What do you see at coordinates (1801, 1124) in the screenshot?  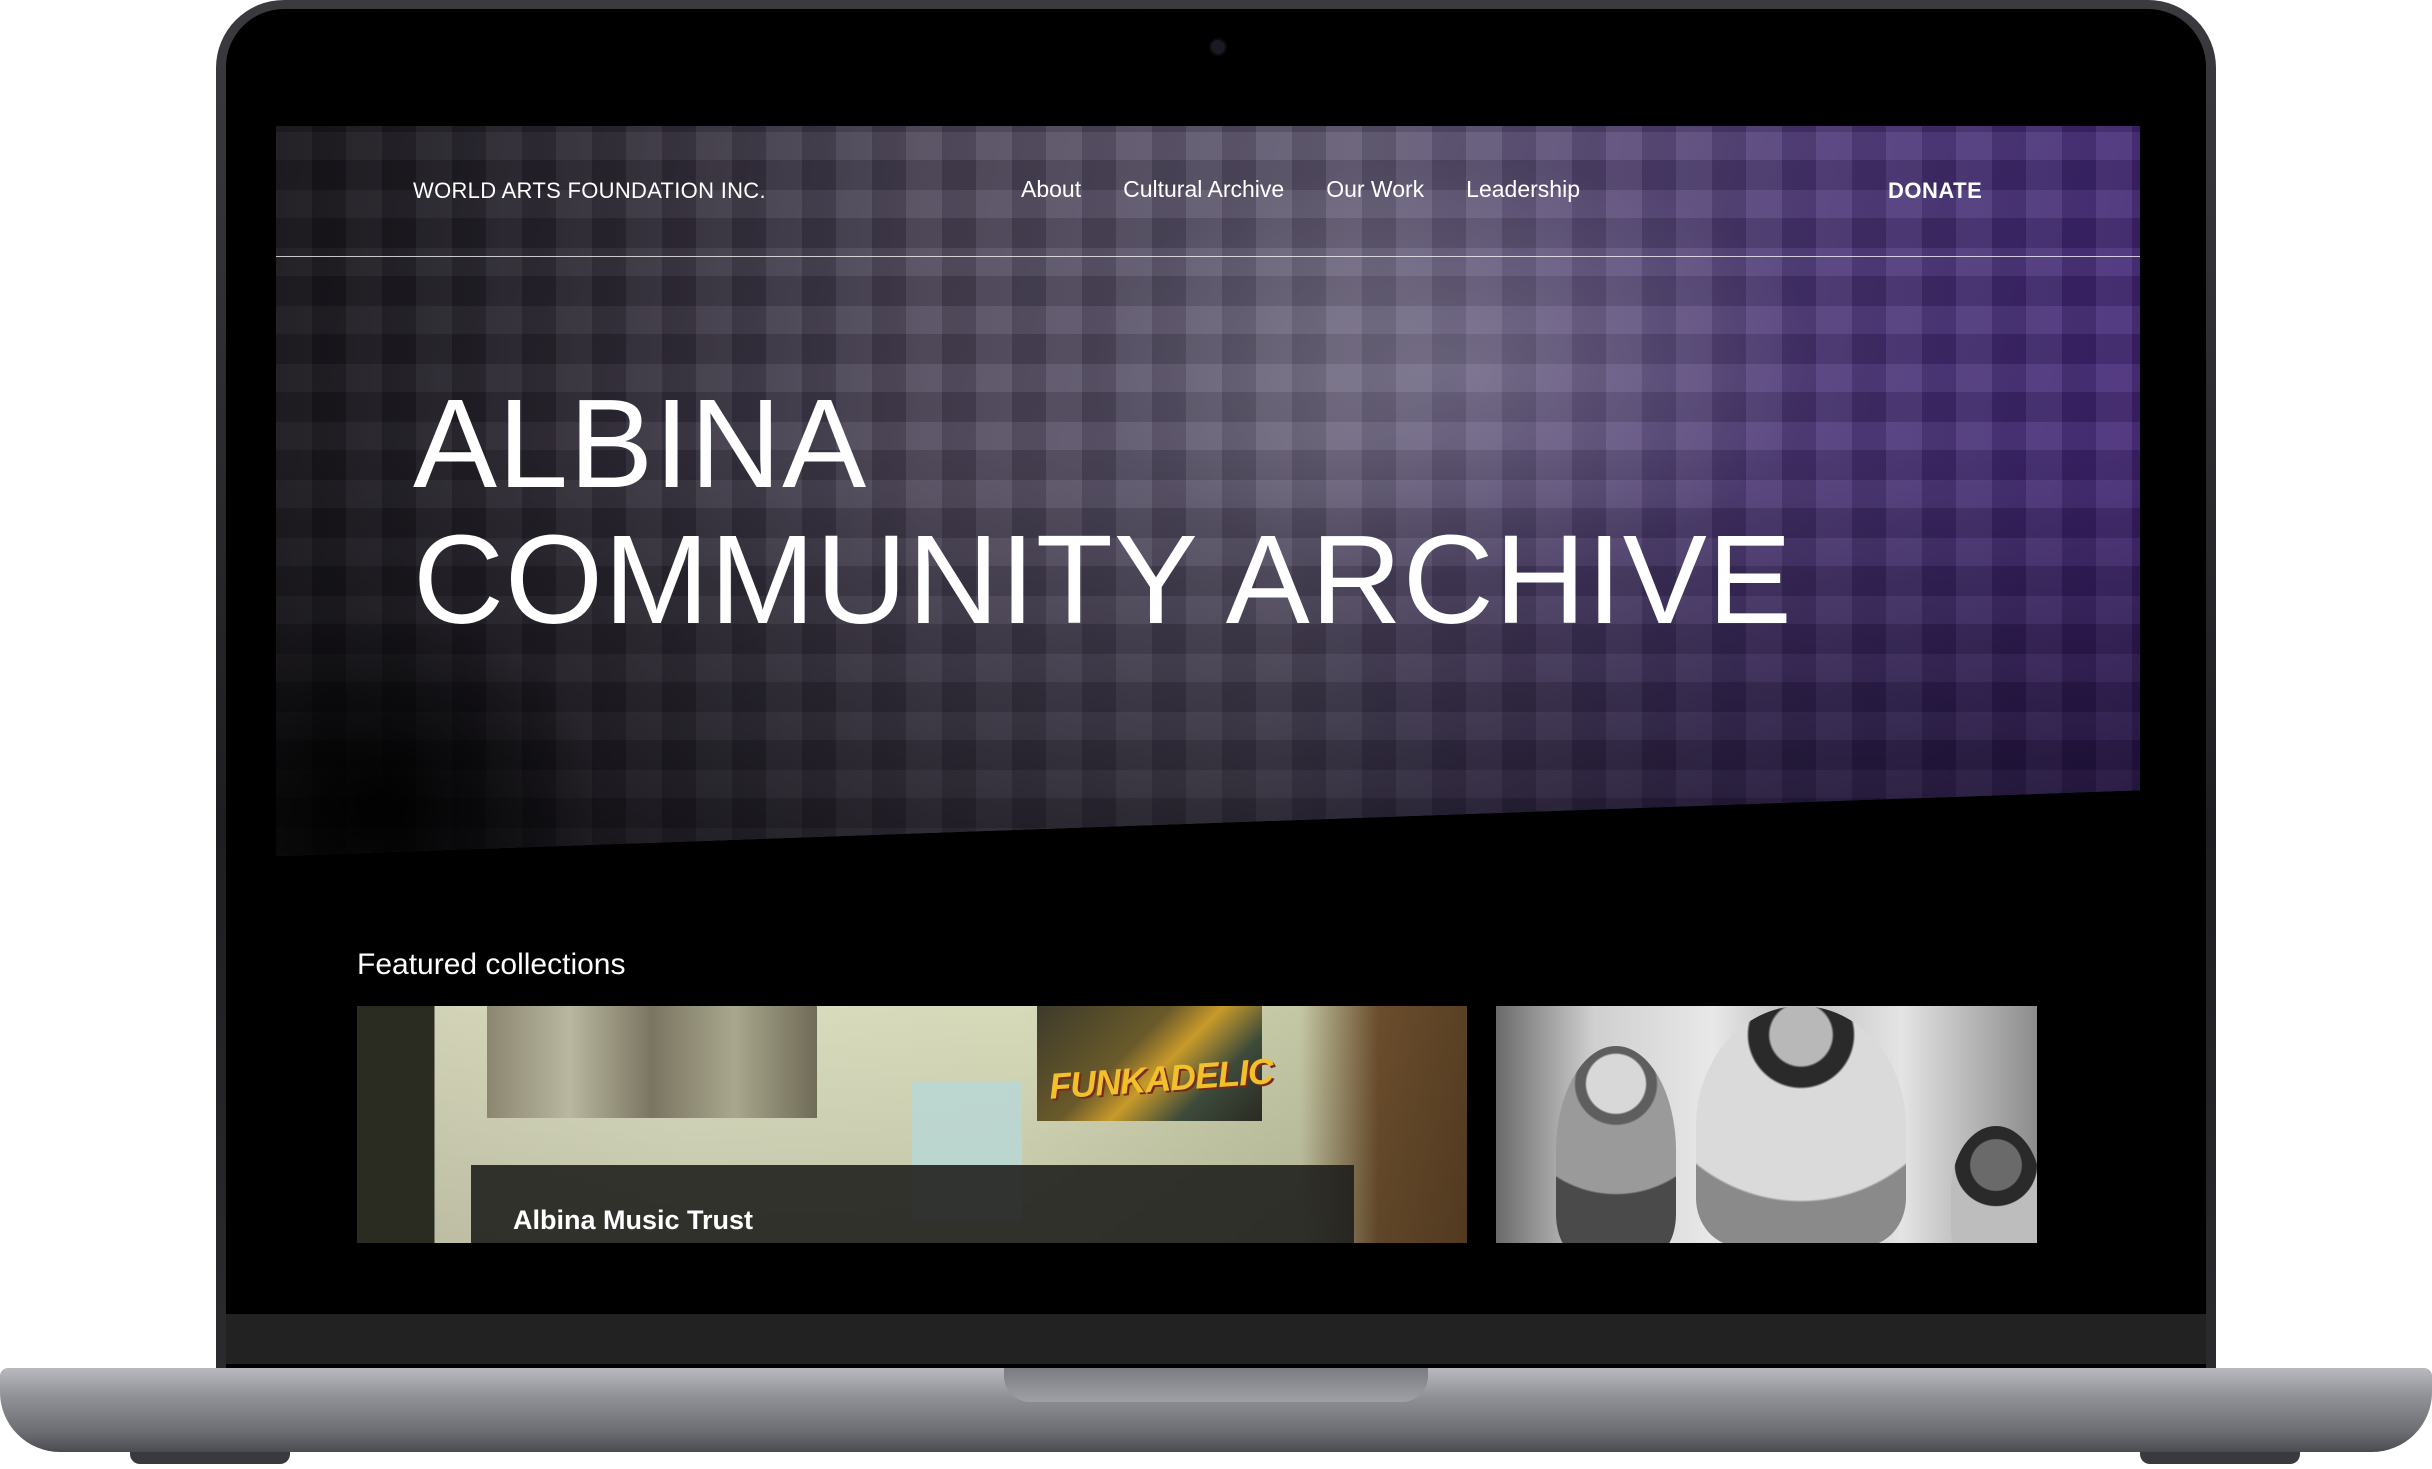 I see `card-photo-girl` at bounding box center [1801, 1124].